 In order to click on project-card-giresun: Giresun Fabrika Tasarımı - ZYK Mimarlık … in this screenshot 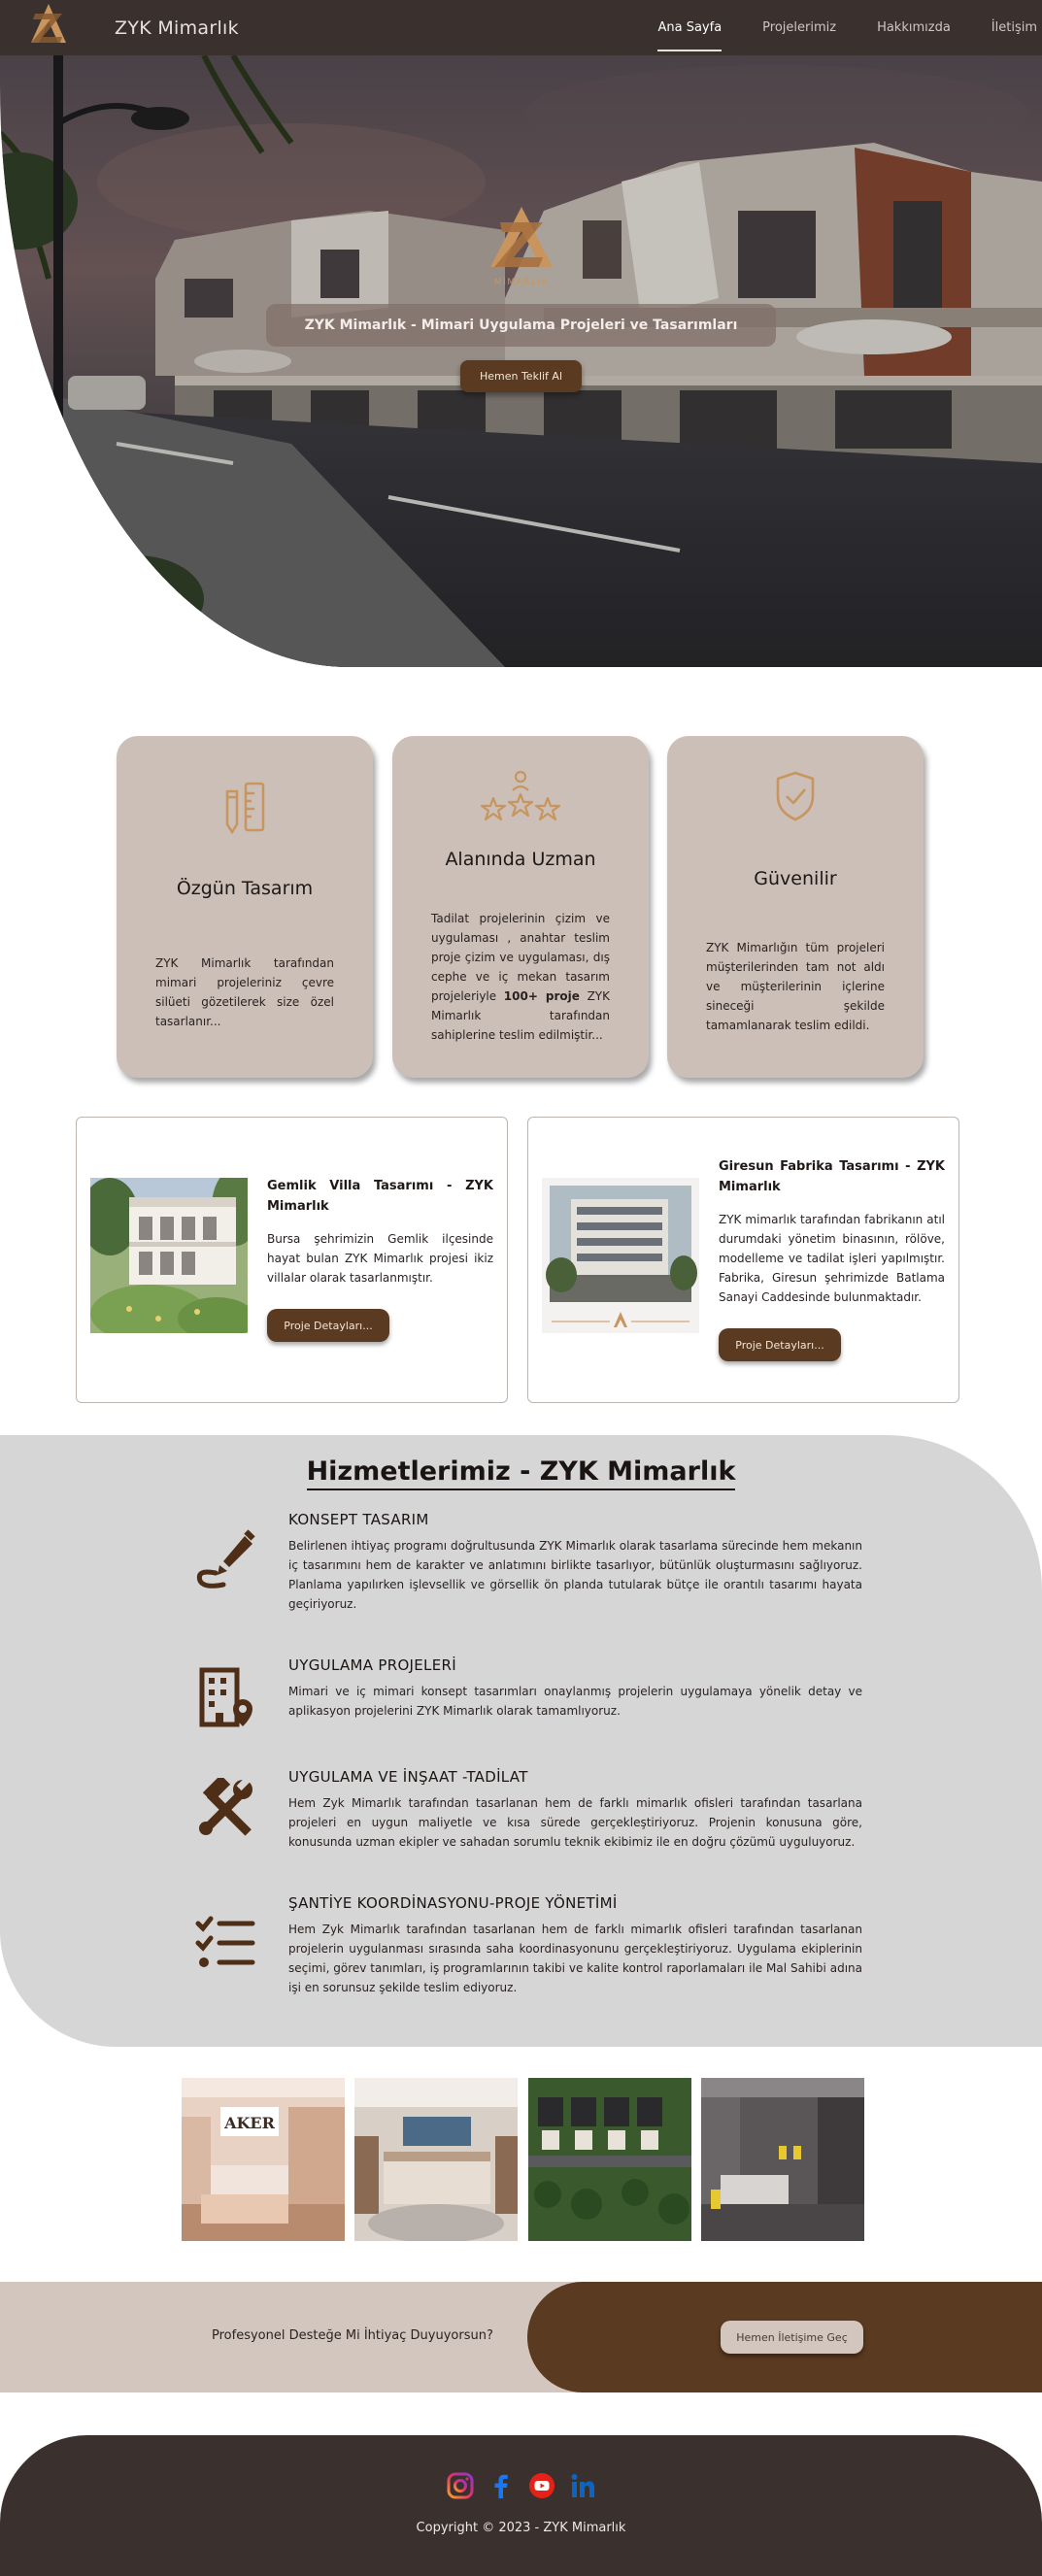, I will do `click(743, 1260)`.